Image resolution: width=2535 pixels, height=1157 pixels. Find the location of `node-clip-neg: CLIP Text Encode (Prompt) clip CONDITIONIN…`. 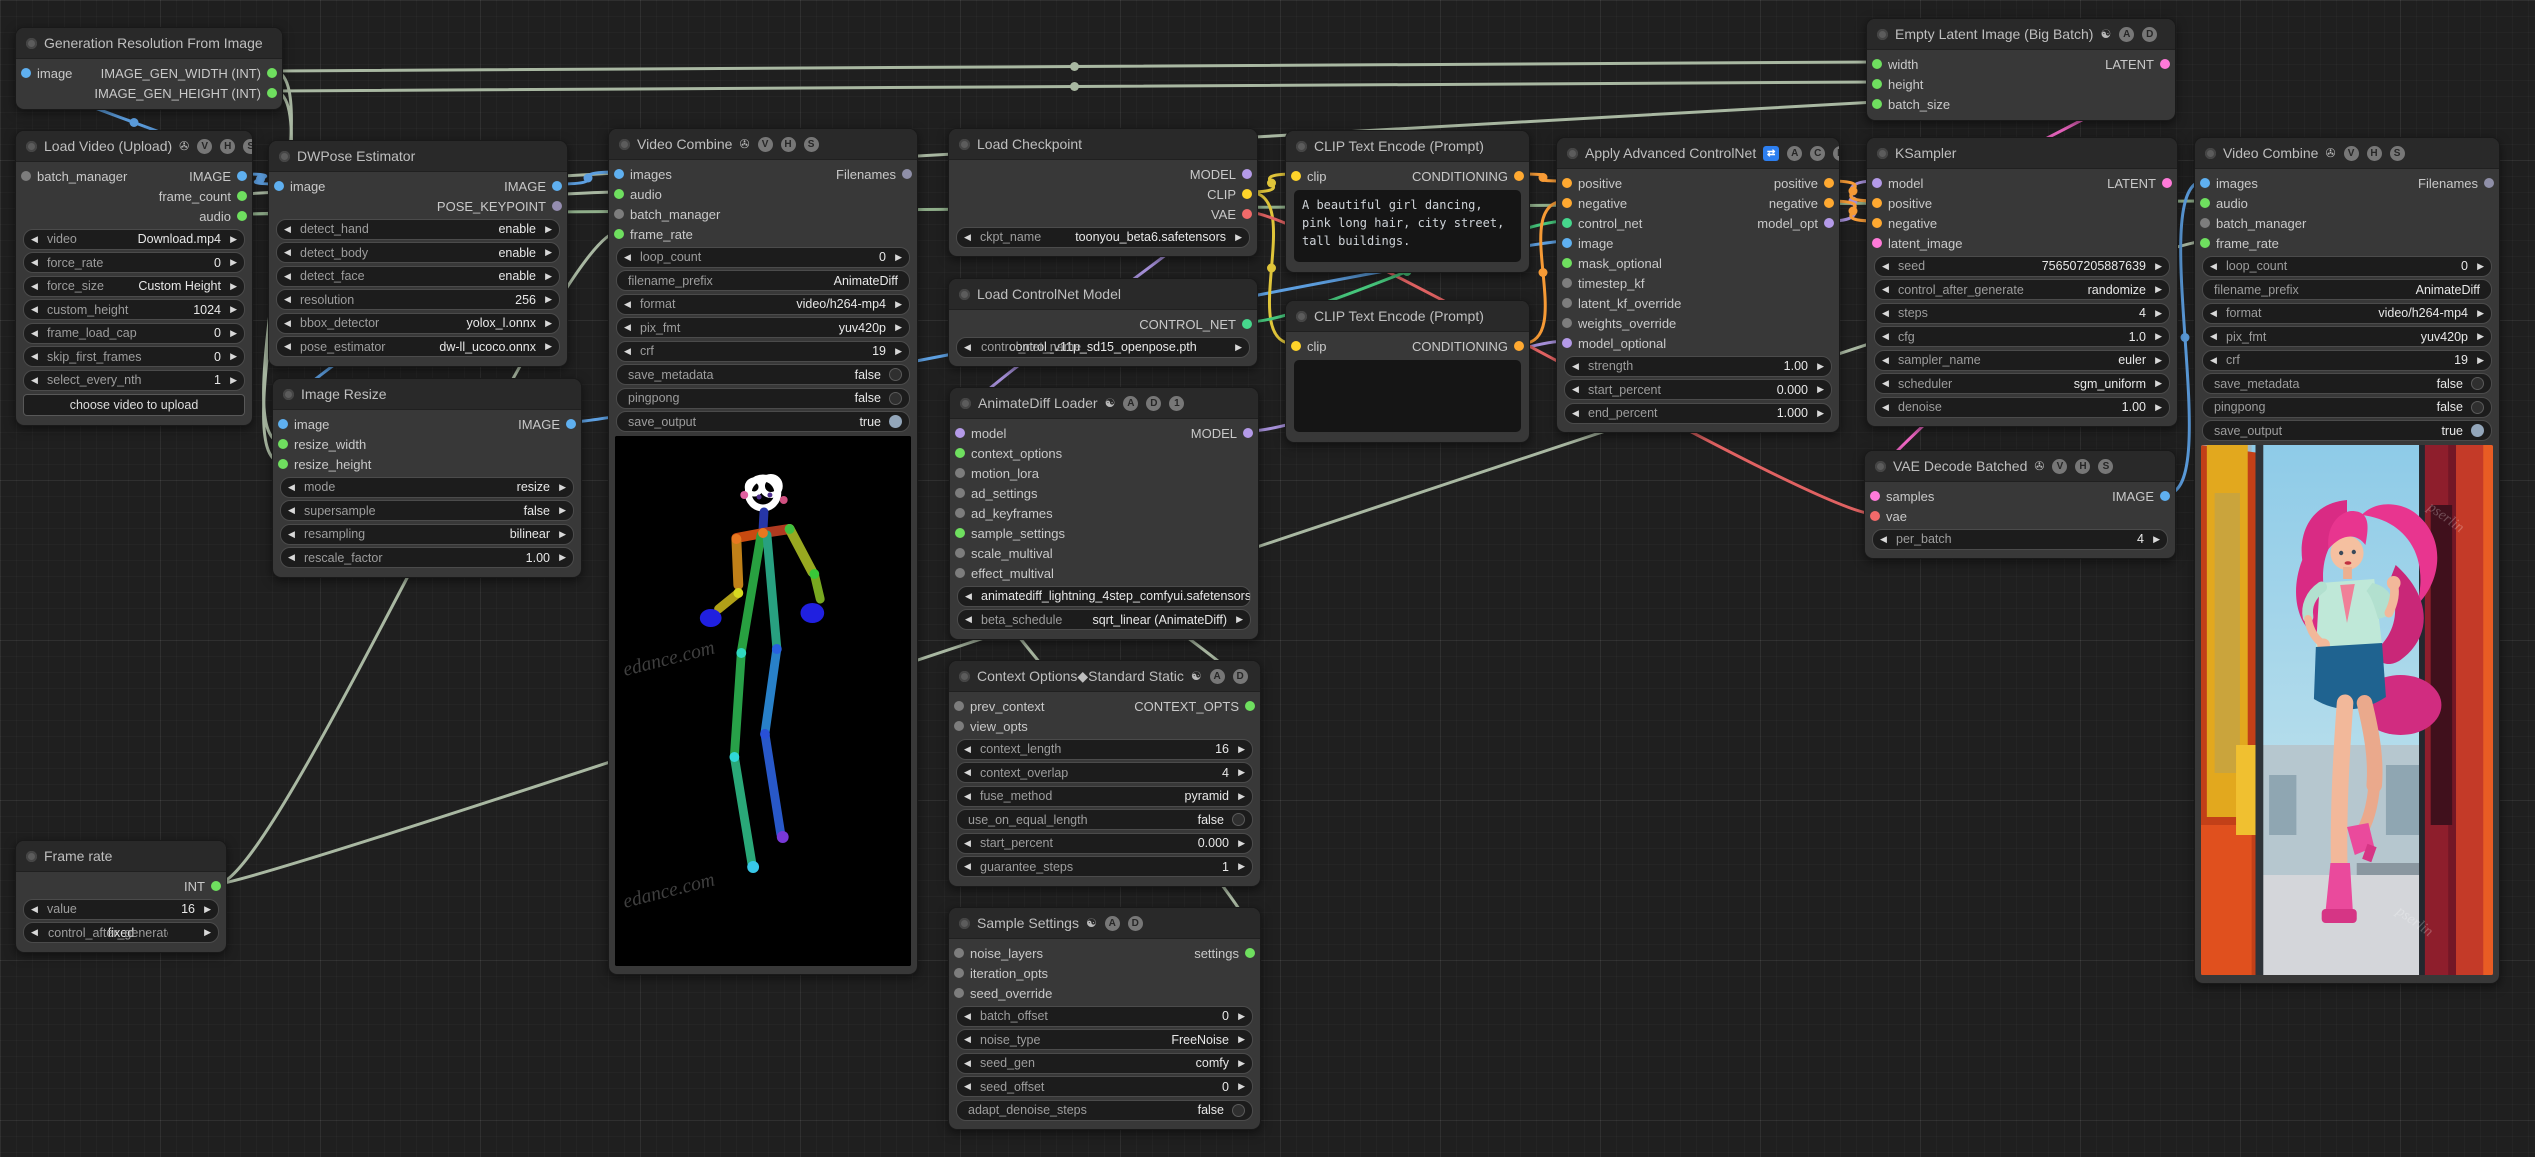

node-clip-neg: CLIP Text Encode (Prompt) clip CONDITIONIN… is located at coordinates (1407, 371).